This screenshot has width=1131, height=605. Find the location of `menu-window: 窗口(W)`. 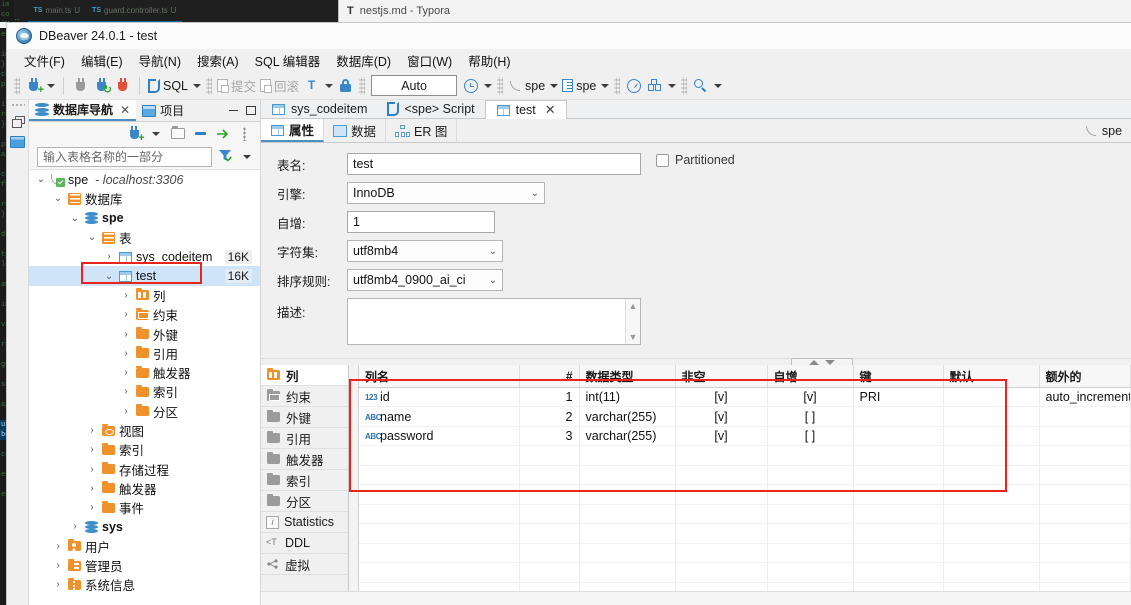

menu-window: 窗口(W) is located at coordinates (429, 60).